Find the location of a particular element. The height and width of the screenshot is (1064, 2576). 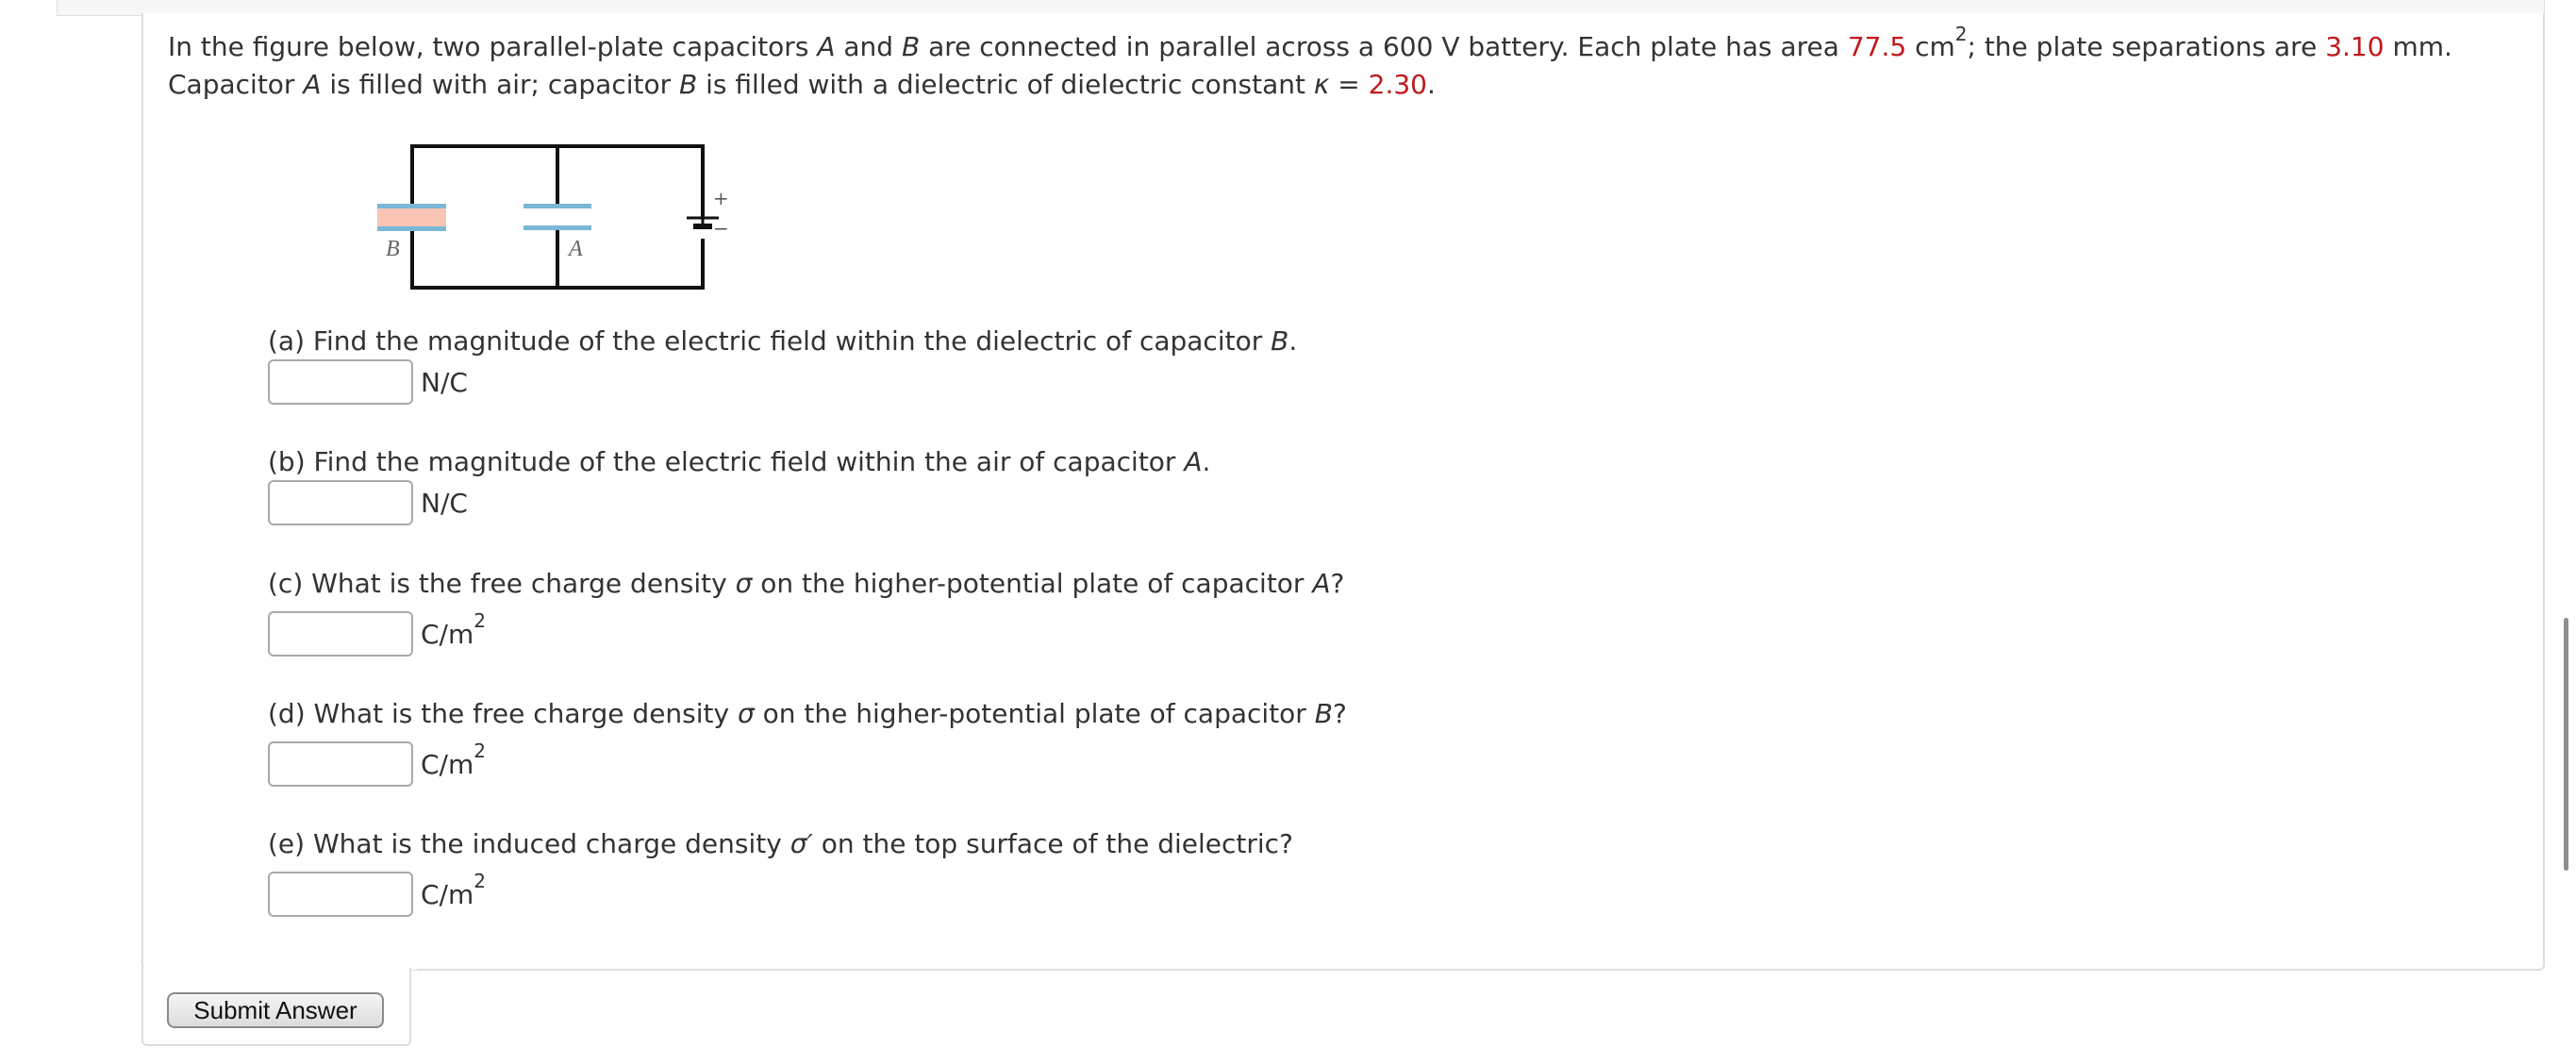

answer-row-b: N/C is located at coordinates (368, 503).